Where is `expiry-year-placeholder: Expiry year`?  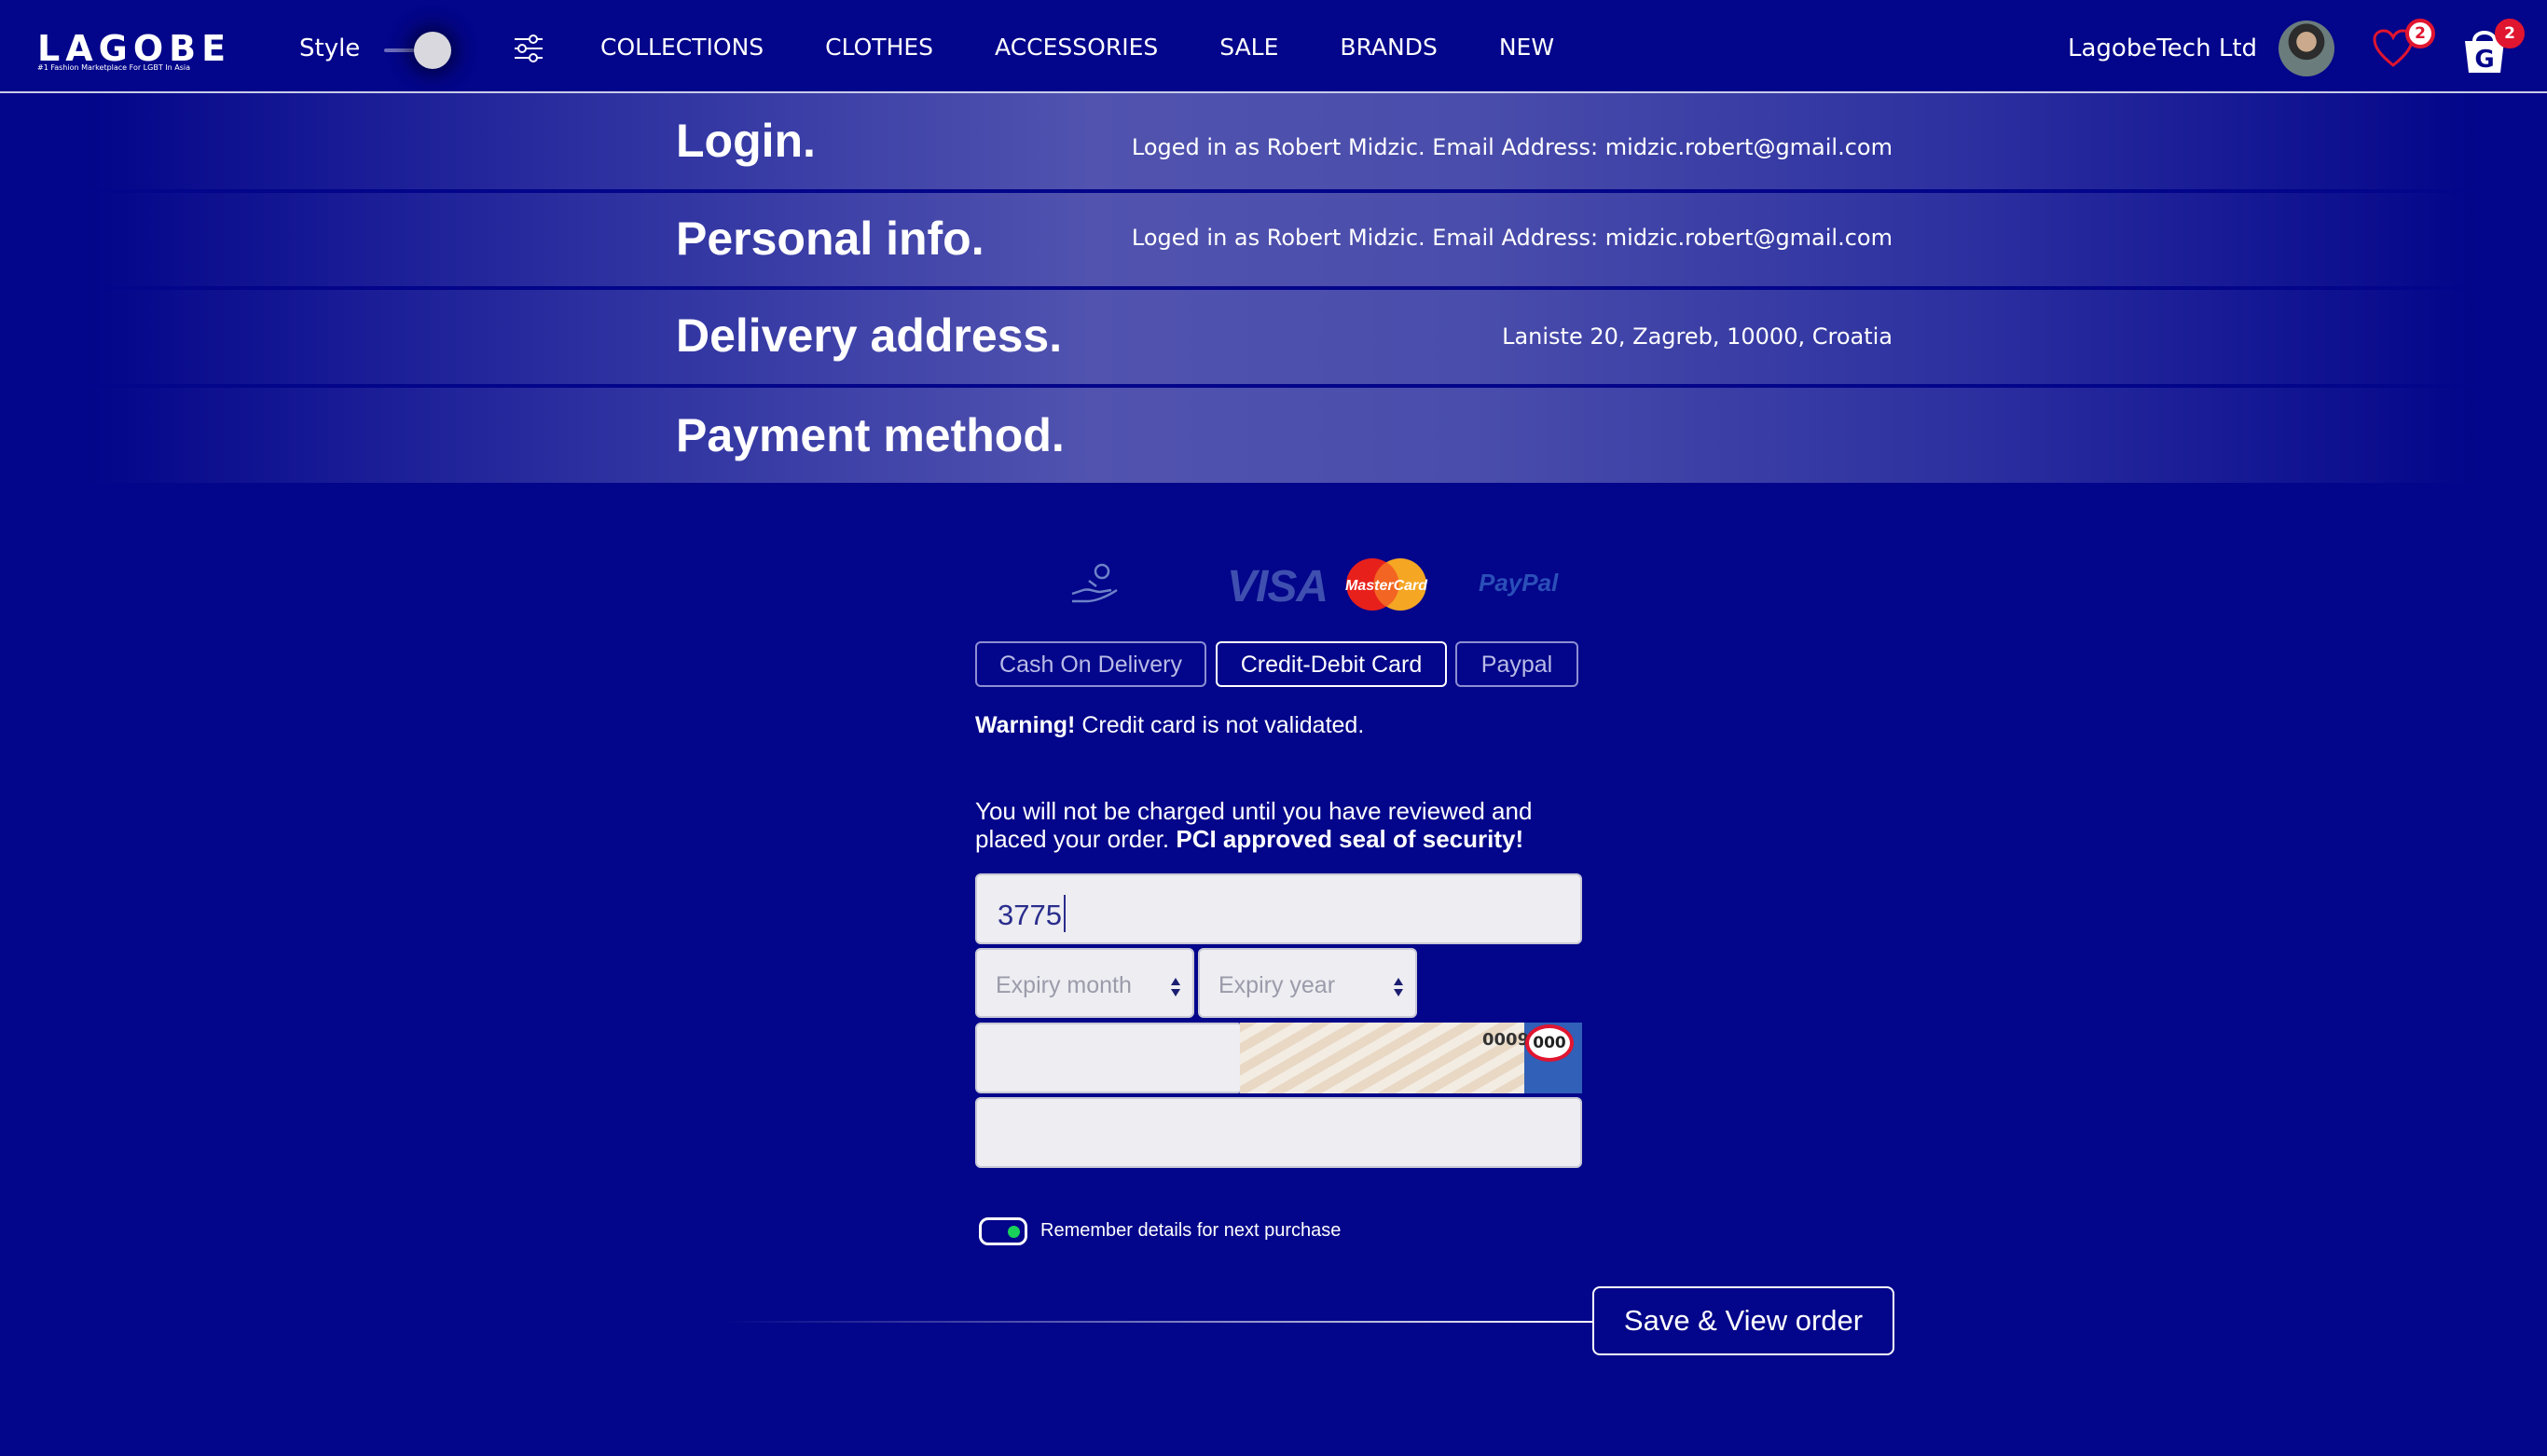 expiry-year-placeholder: Expiry year is located at coordinates (1277, 985).